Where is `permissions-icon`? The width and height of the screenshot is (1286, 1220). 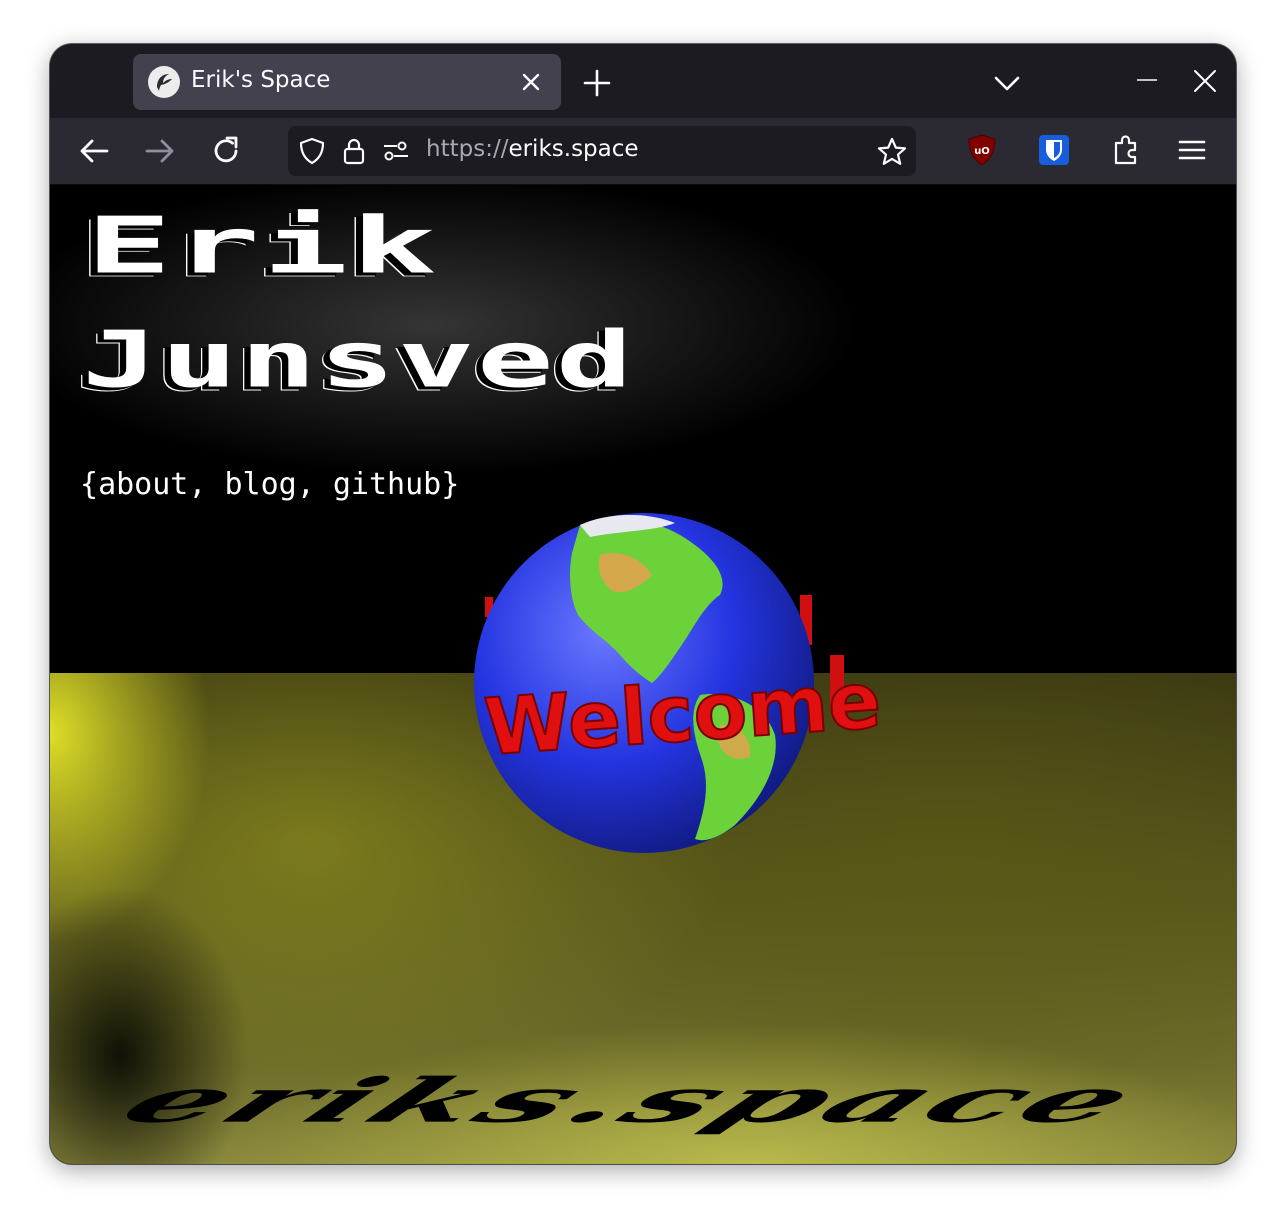
permissions-icon is located at coordinates (396, 151).